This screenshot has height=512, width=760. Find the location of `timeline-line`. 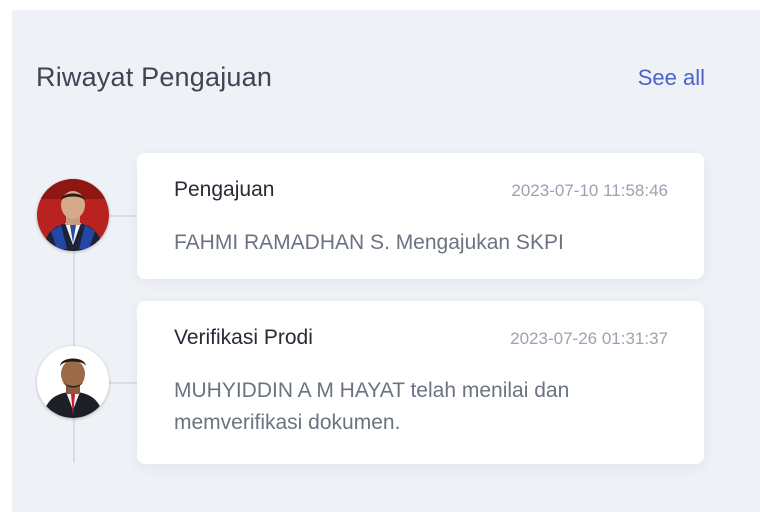

timeline-line is located at coordinates (74, 339).